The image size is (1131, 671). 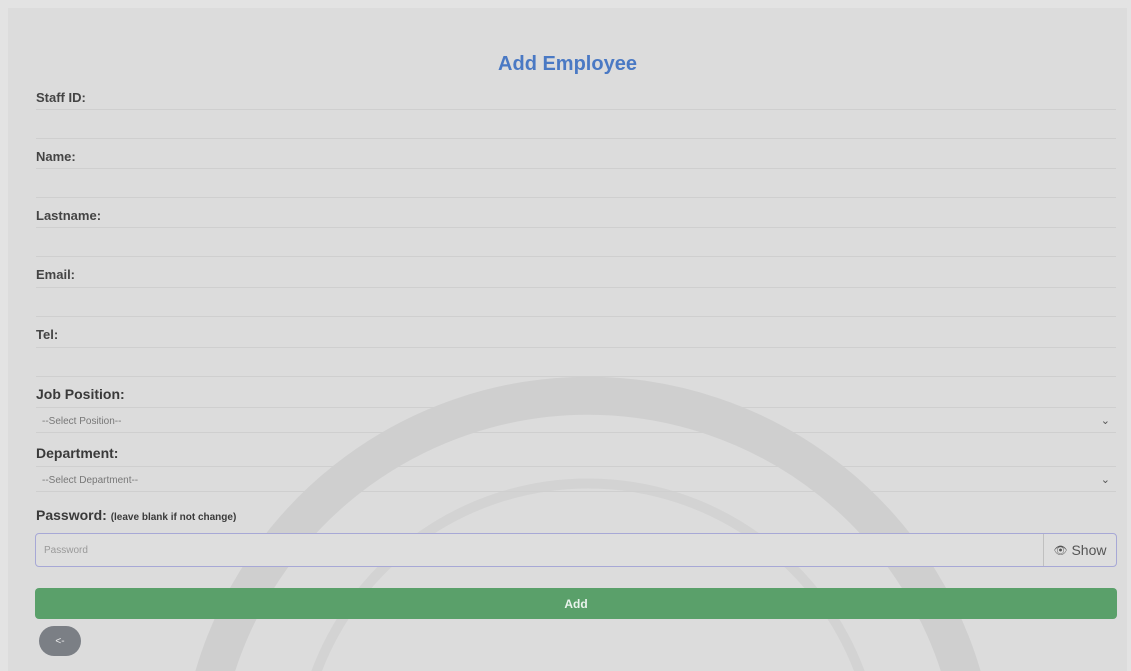 I want to click on lastname-field, so click(x=576, y=242).